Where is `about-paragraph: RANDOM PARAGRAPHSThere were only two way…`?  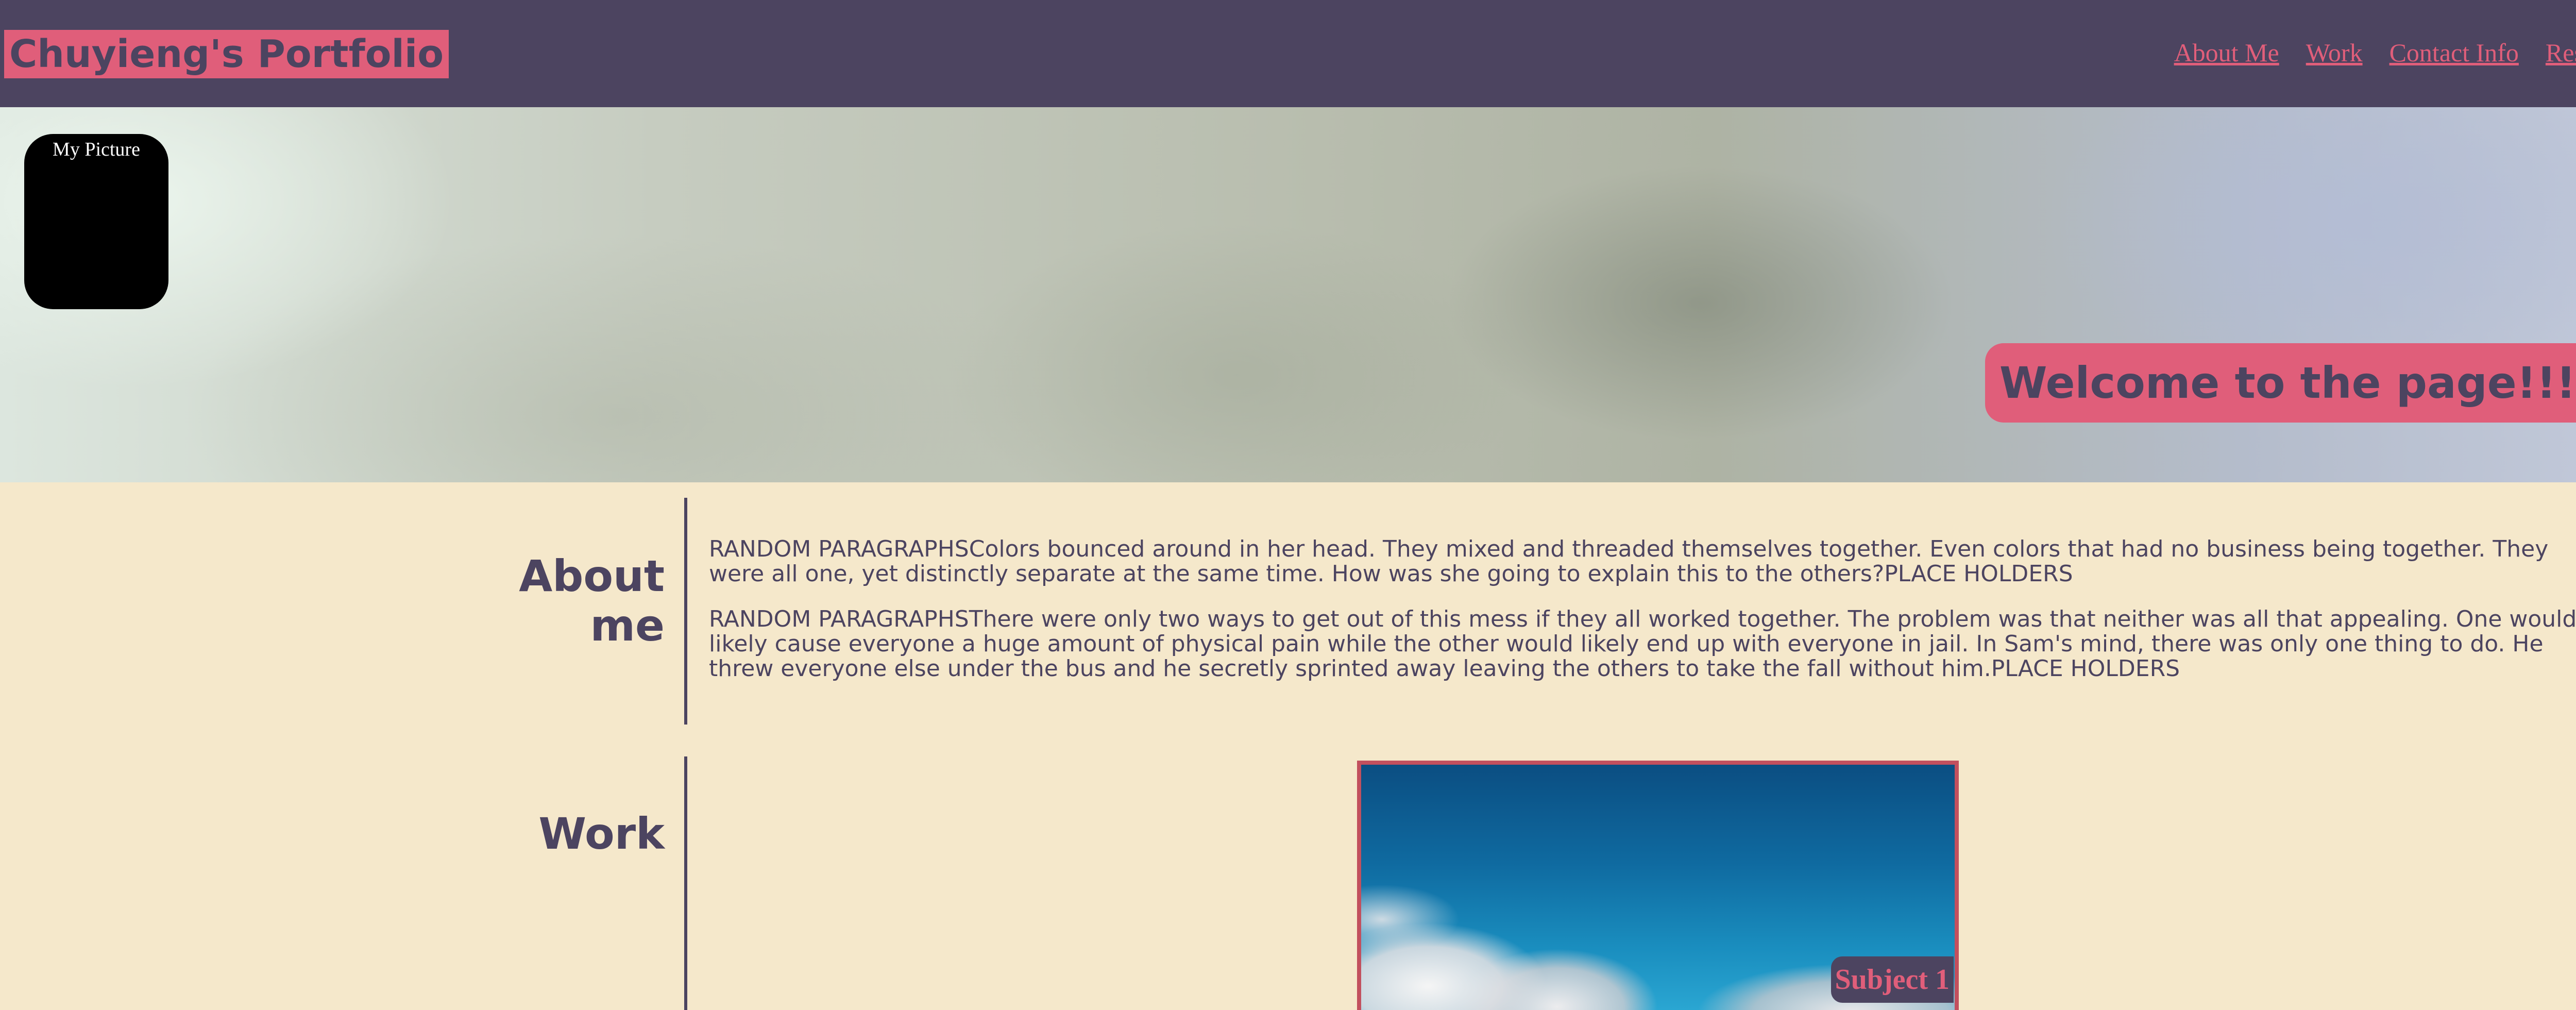
about-paragraph: RANDOM PARAGRAPHSThere were only two way… is located at coordinates (1642, 644).